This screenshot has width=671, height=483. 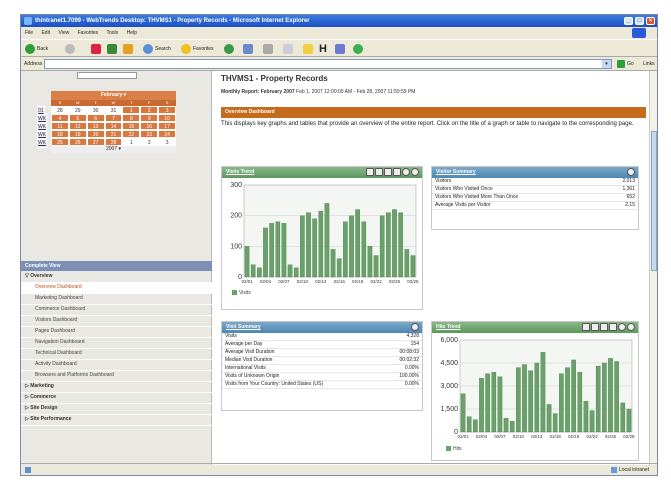 I want to click on calendar-day: 8, so click(x=131, y=118).